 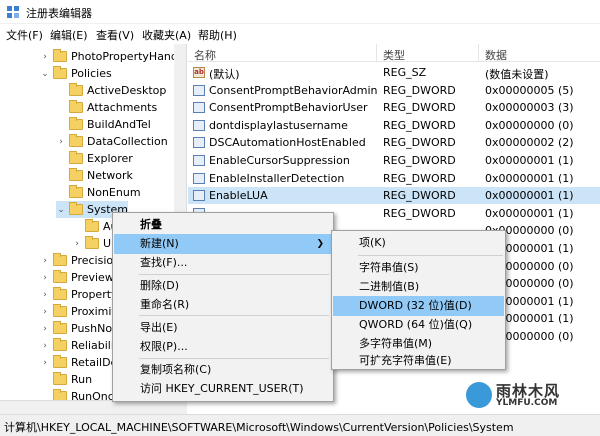 What do you see at coordinates (115, 35) in the screenshot?
I see `menu-view: 查看(V)` at bounding box center [115, 35].